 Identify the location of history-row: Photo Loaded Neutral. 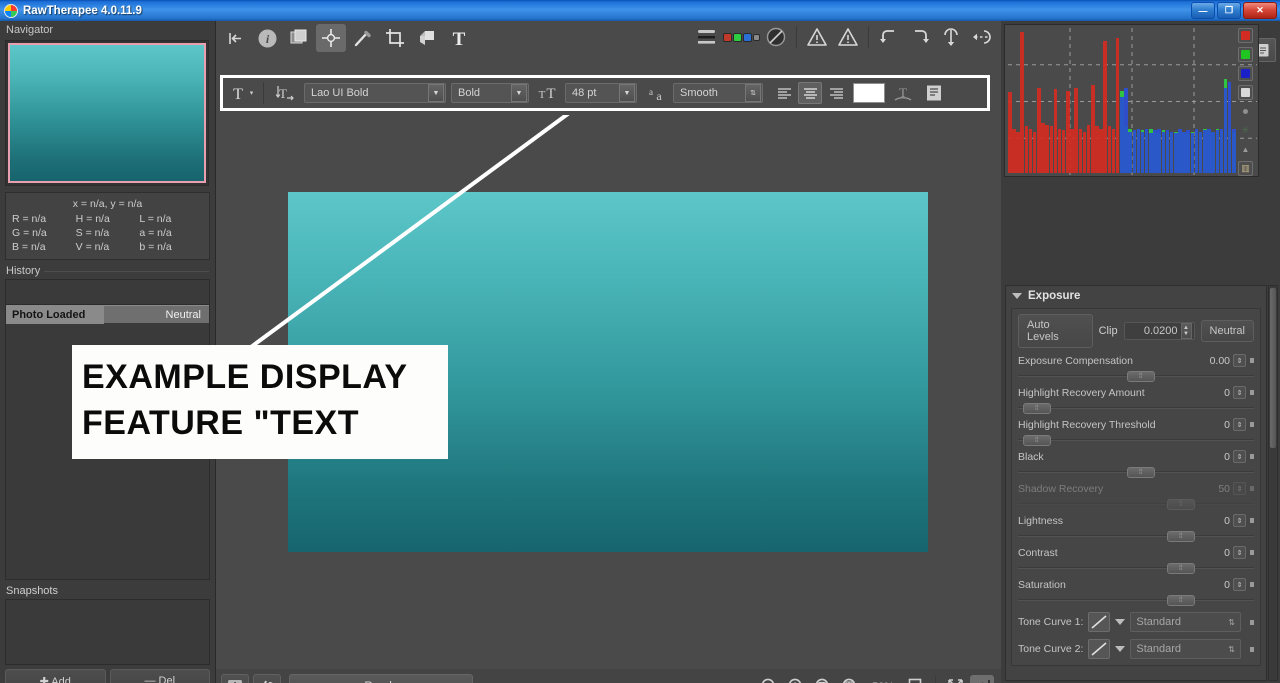
(107, 314).